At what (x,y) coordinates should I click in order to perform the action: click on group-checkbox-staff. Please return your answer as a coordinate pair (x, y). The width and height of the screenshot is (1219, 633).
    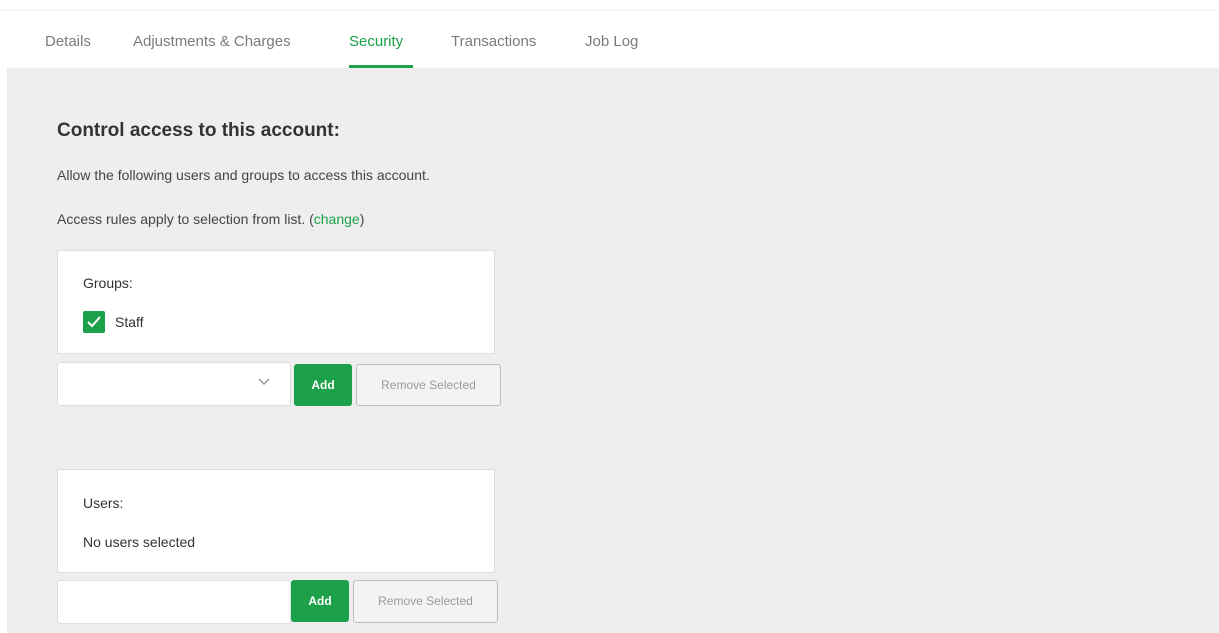
    Looking at the image, I should click on (94, 322).